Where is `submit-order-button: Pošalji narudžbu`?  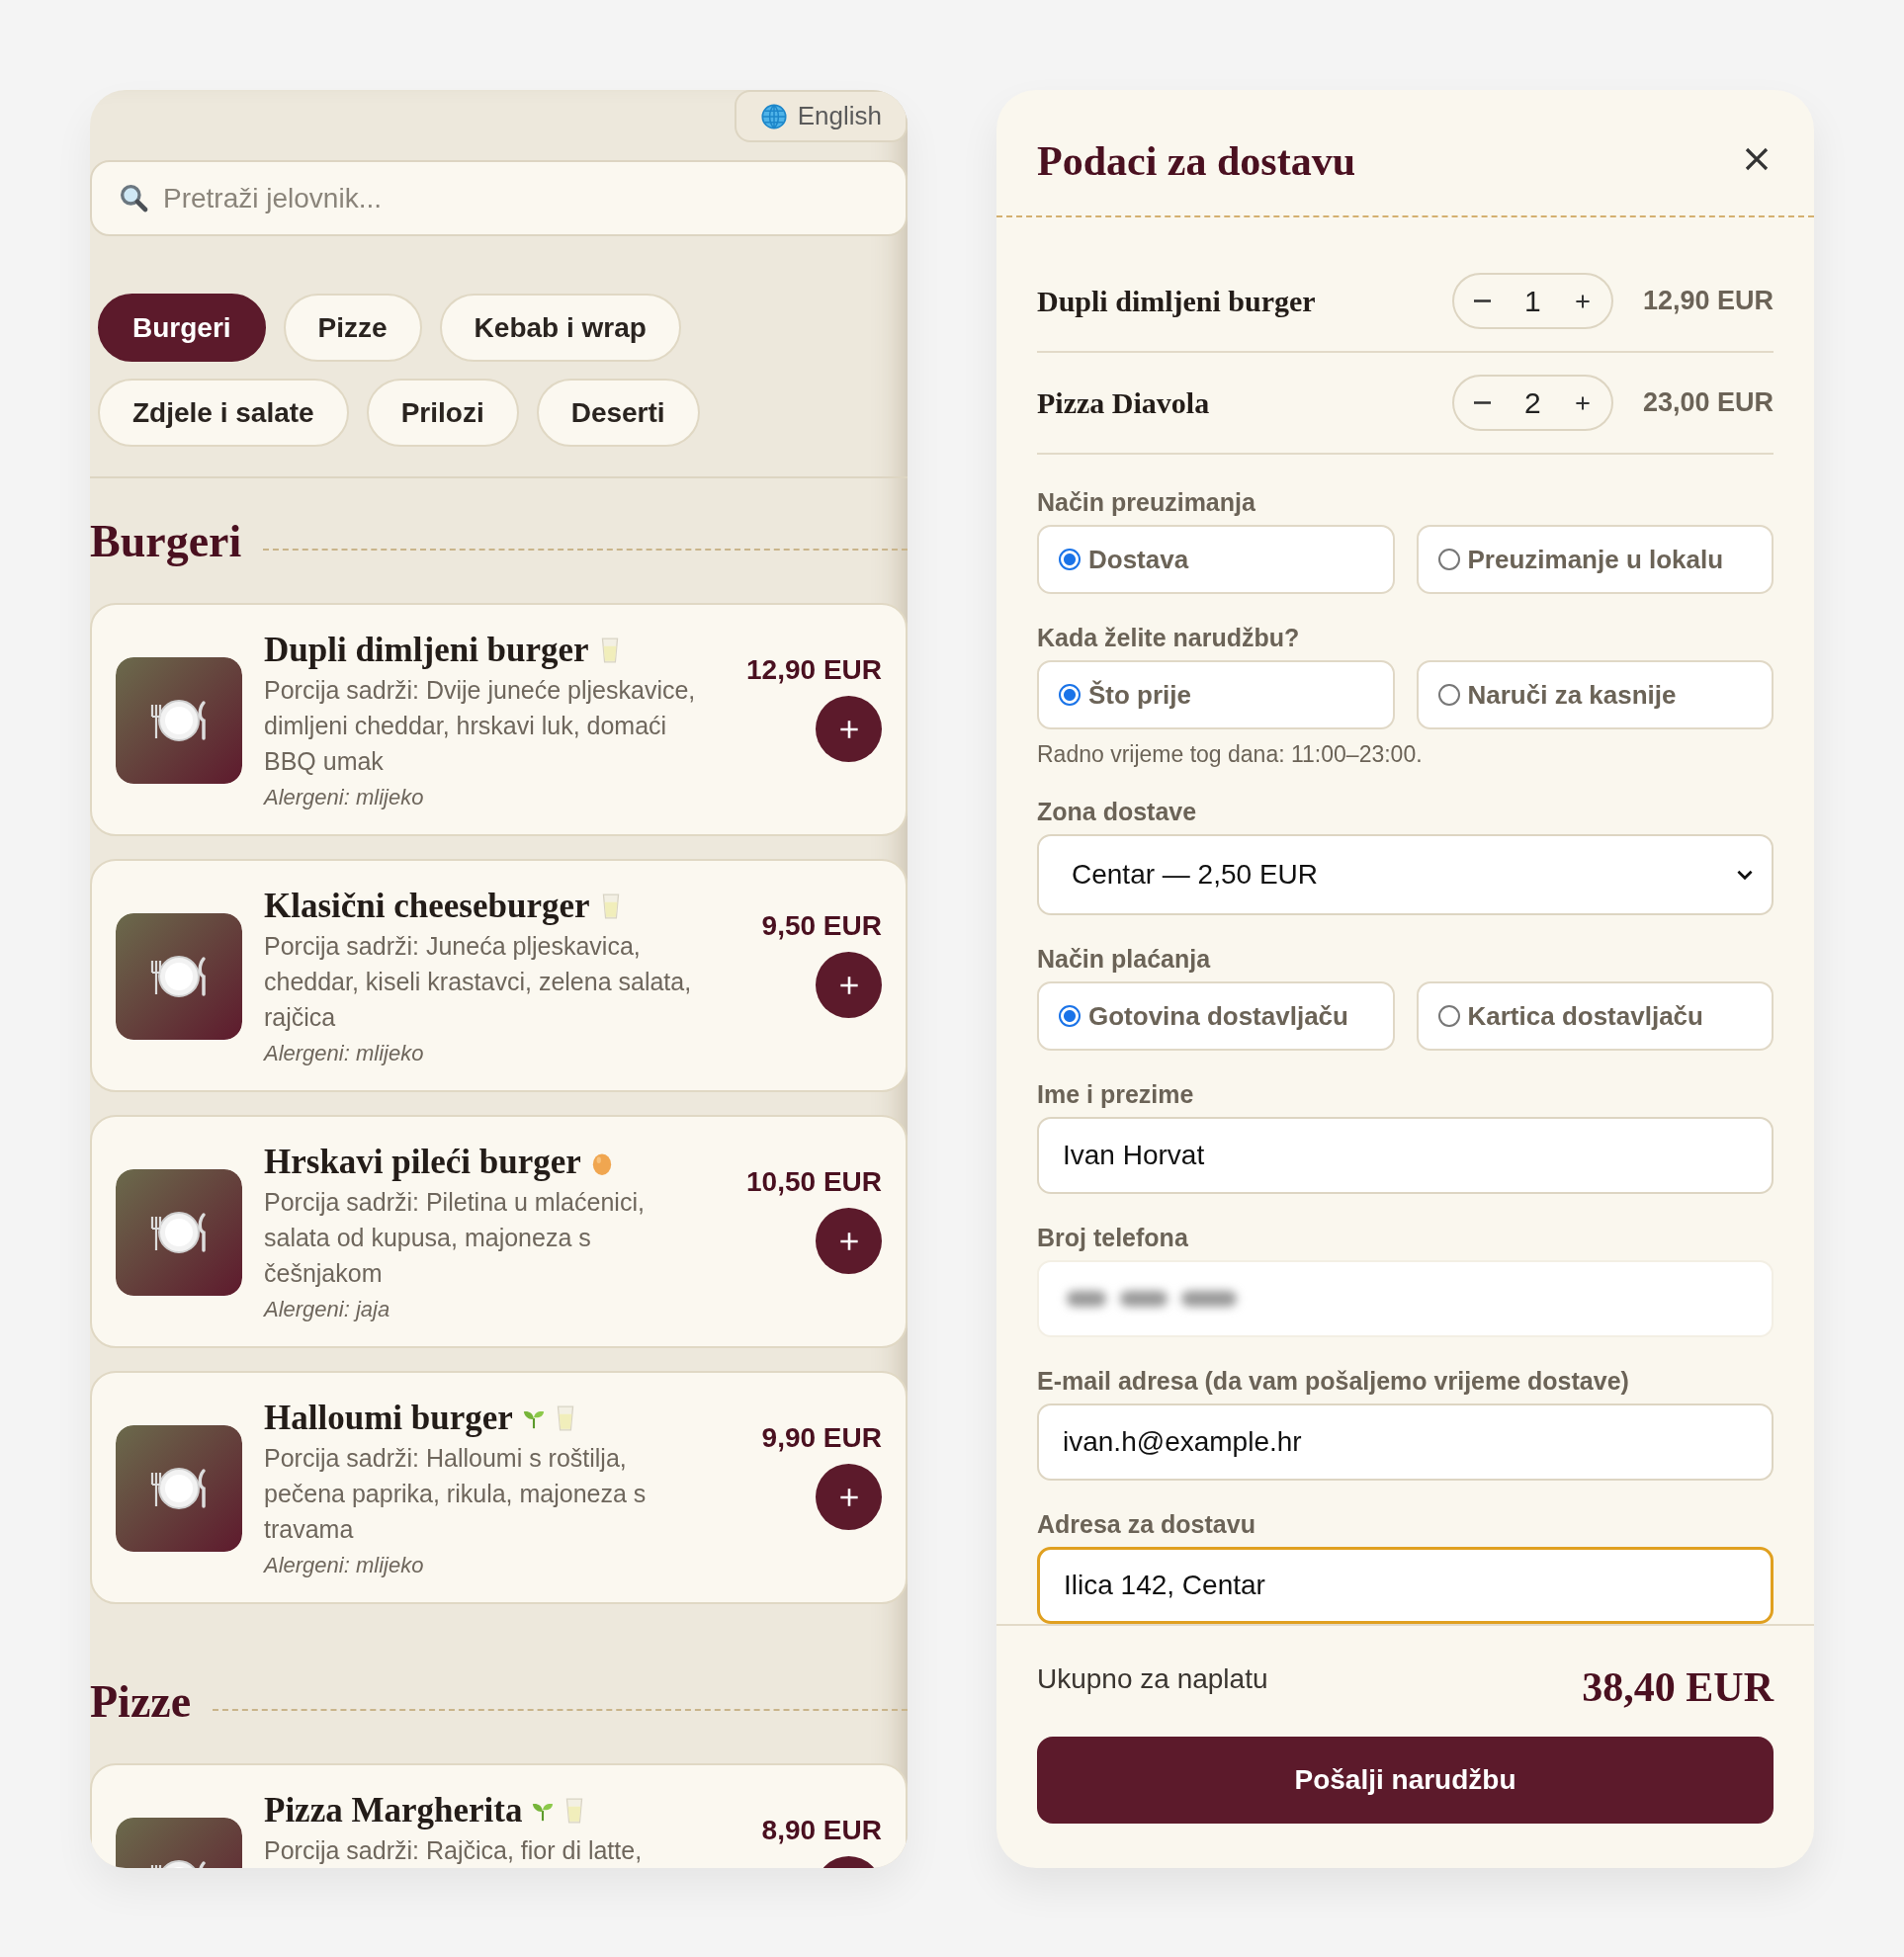 submit-order-button: Pošalji narudžbu is located at coordinates (1405, 1780).